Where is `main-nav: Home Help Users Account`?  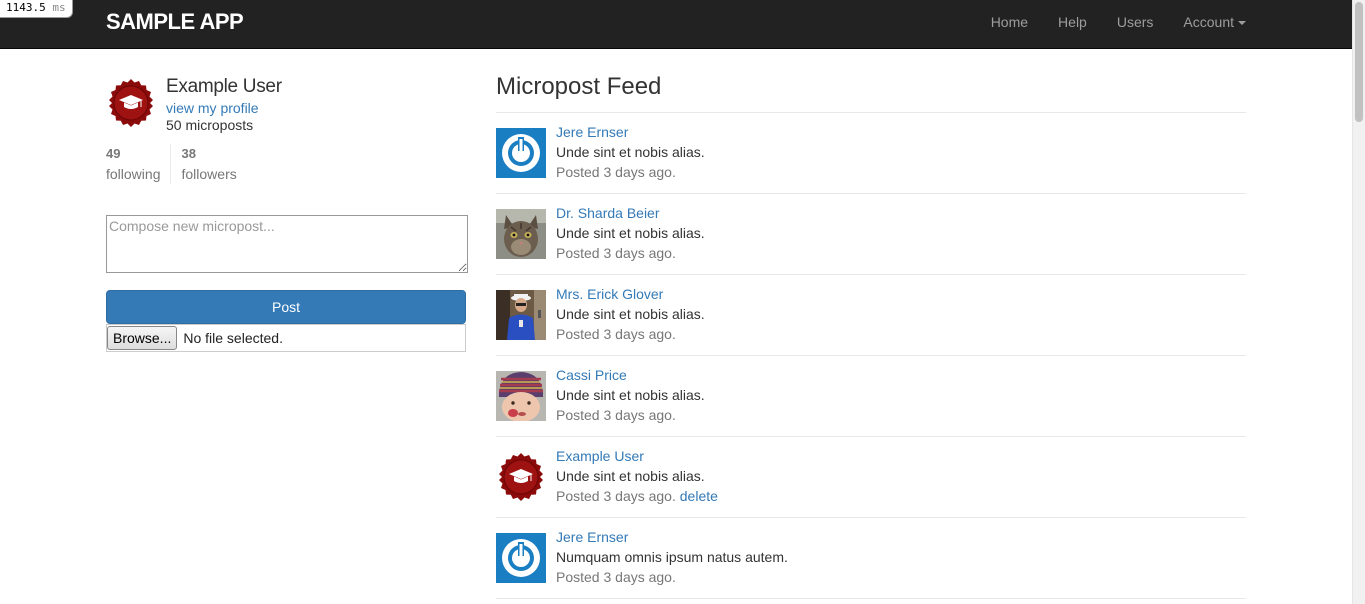
main-nav: Home Help Users Account is located at coordinates (1111, 24).